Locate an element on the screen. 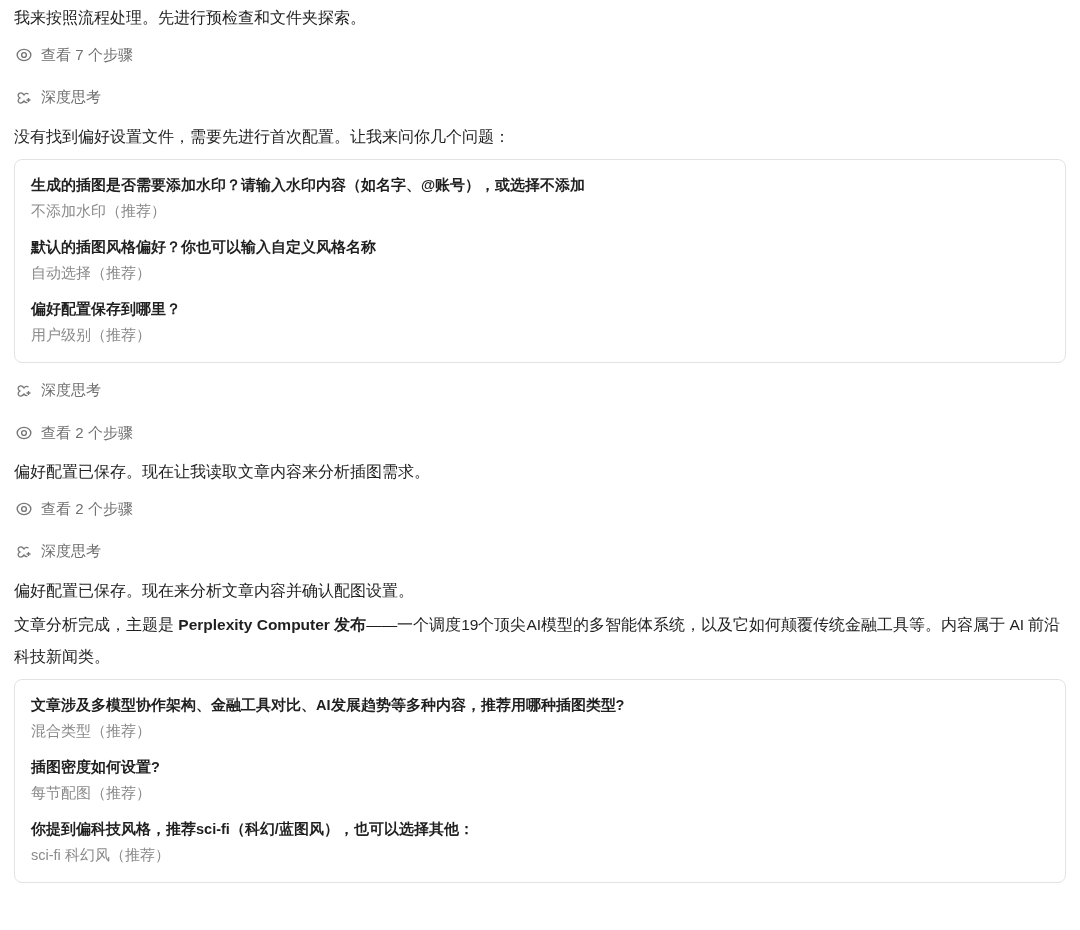 The width and height of the screenshot is (1080, 930). message-text: 没有找到偏好设置文件，需要先进行首次配置。让我来问你几个问题： is located at coordinates (262, 137).